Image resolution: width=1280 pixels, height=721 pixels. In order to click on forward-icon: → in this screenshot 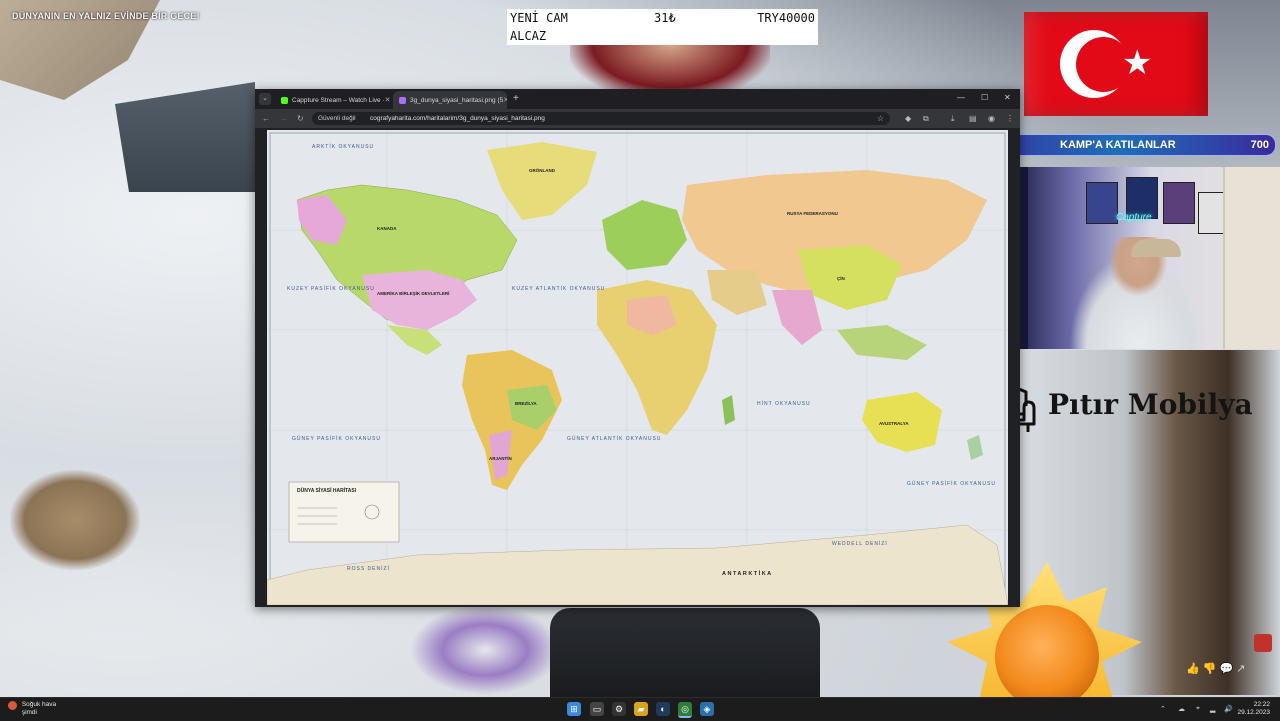, I will do `click(284, 118)`.